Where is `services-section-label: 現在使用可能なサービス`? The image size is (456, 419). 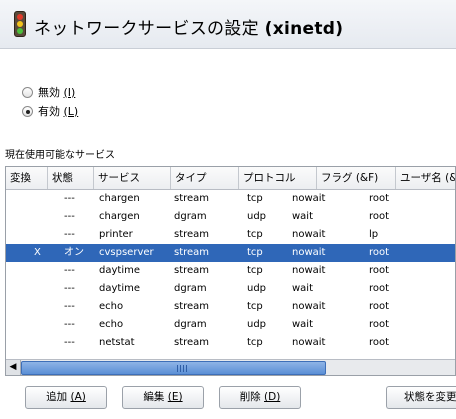
services-section-label: 現在使用可能なサービス is located at coordinates (60, 155).